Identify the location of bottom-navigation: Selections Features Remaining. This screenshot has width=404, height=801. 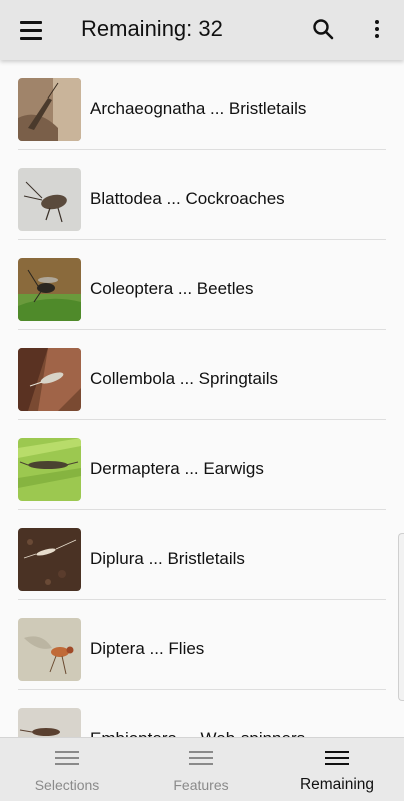
(202, 769).